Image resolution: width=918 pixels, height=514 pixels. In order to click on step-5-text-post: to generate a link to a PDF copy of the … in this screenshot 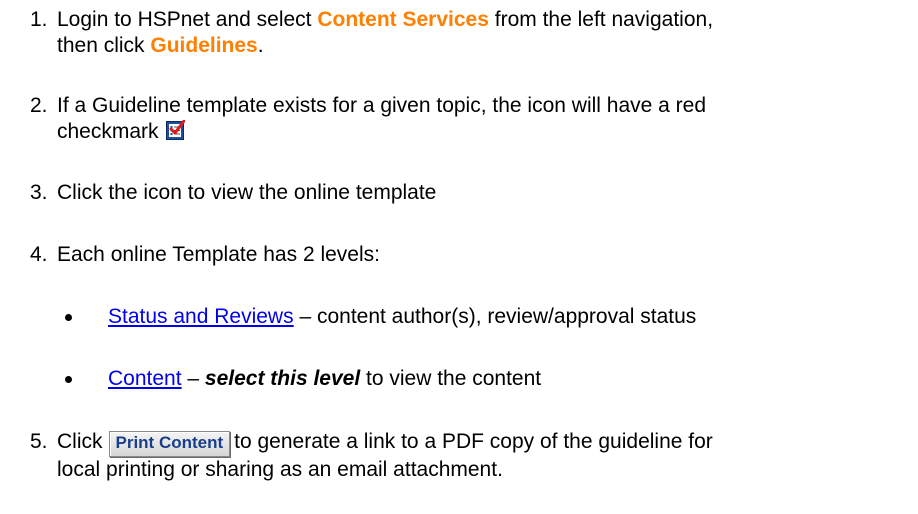, I will do `click(473, 441)`.